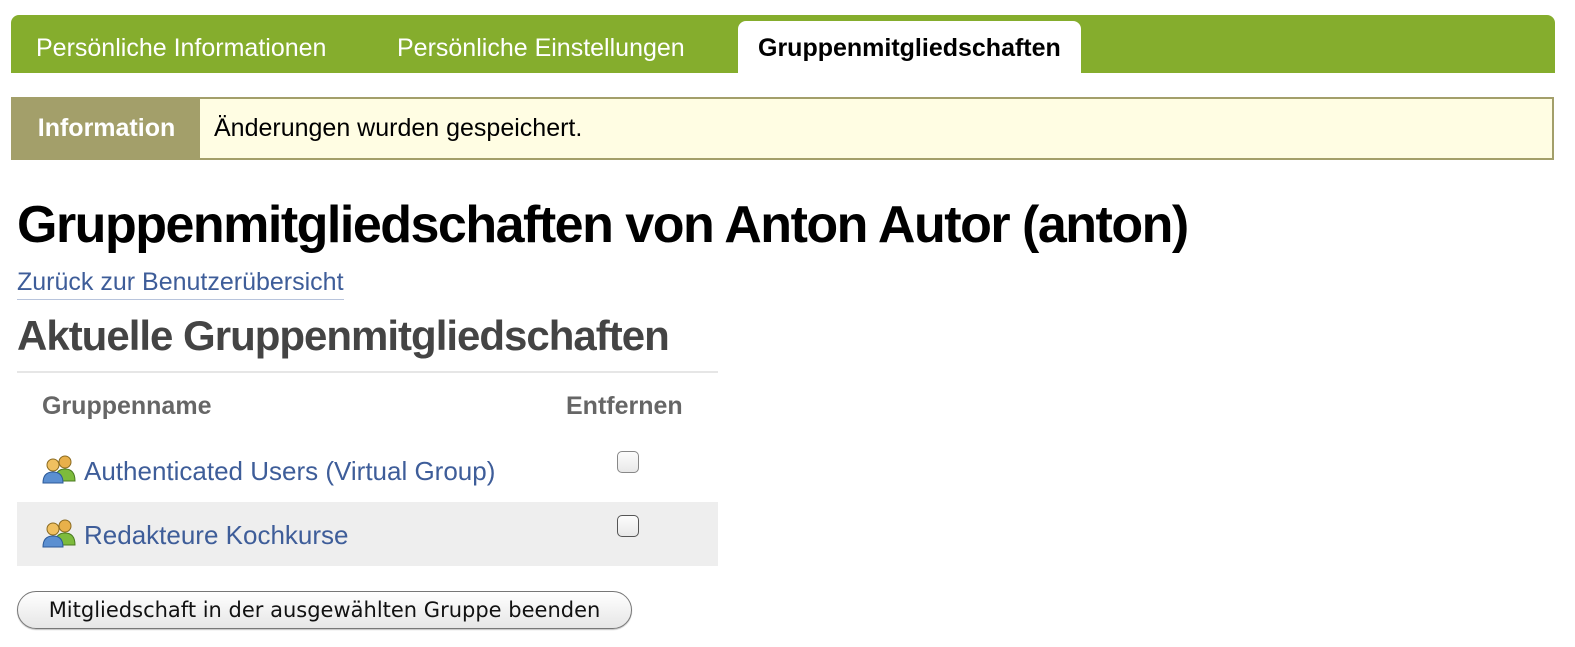 The height and width of the screenshot is (647, 1575). Describe the element at coordinates (106, 128) in the screenshot. I see `info-label: Information` at that location.